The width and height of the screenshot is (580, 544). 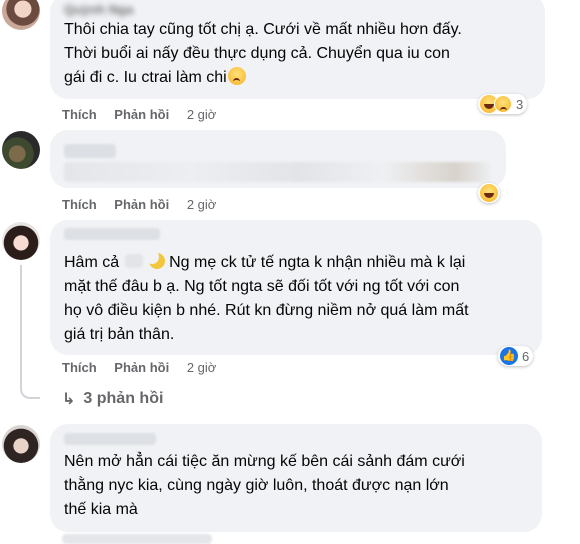 I want to click on reply-arrow-icon: ↳, so click(x=69, y=399).